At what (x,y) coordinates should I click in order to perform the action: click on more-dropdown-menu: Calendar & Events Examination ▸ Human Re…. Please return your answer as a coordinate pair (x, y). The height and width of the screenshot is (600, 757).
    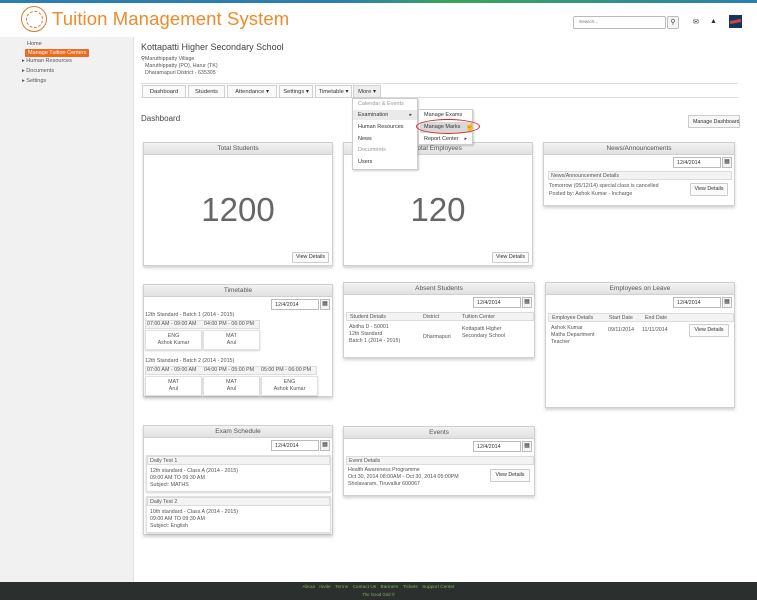
    Looking at the image, I should click on (385, 134).